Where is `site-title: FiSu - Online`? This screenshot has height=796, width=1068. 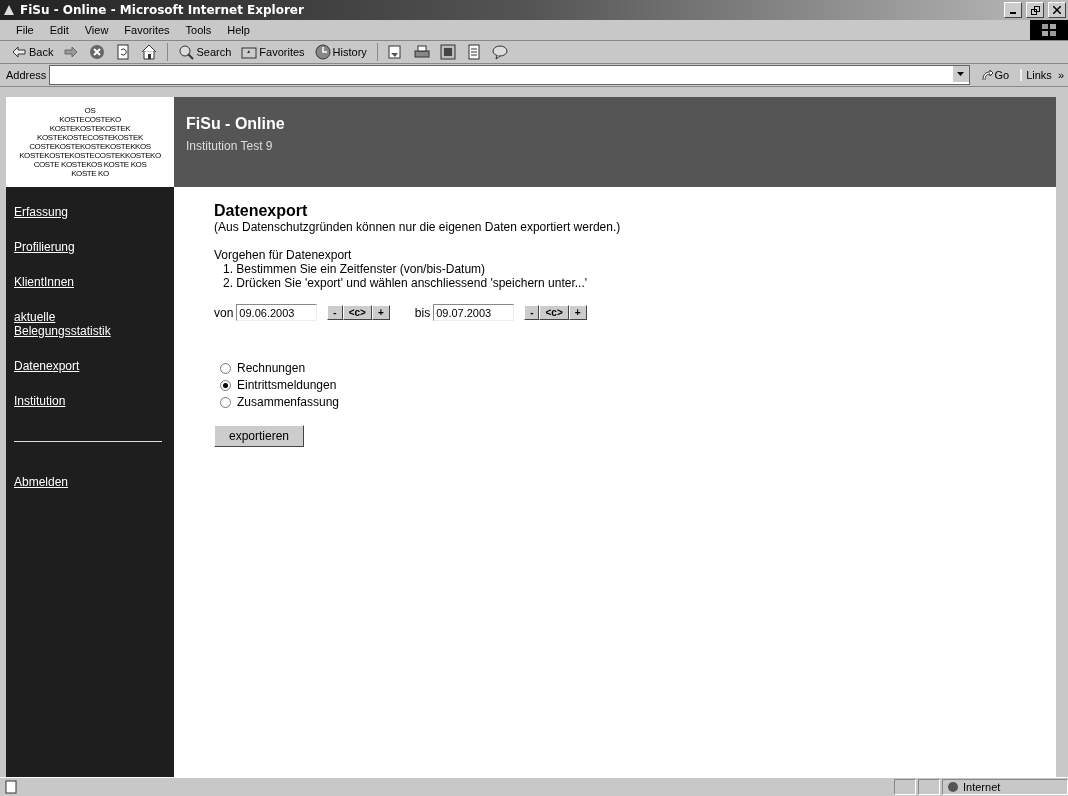
site-title: FiSu - Online is located at coordinates (236, 124).